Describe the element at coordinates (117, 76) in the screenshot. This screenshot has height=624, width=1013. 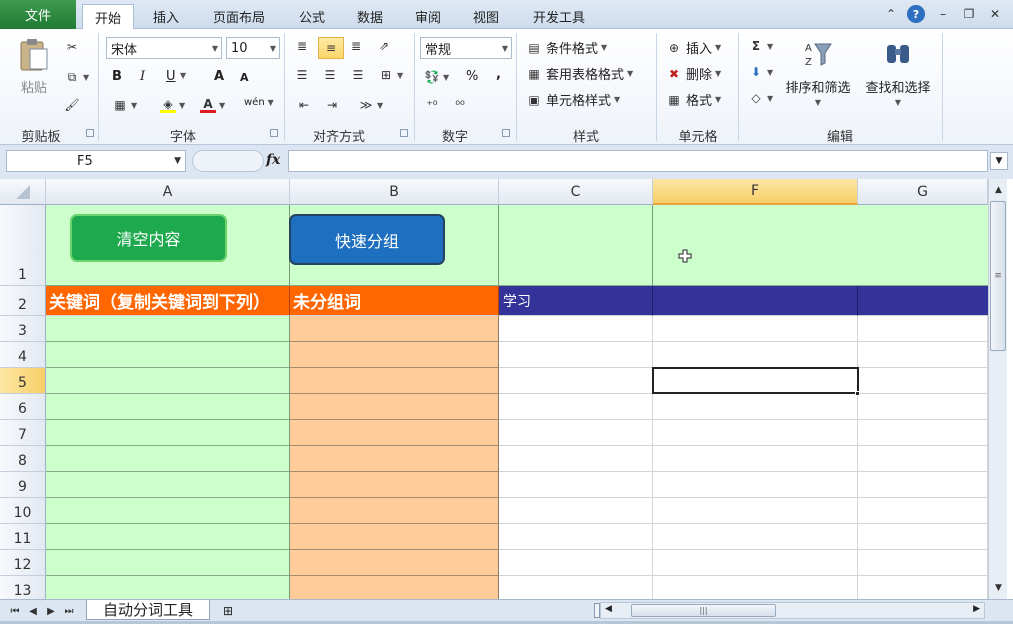
I see `bold-button: B` at that location.